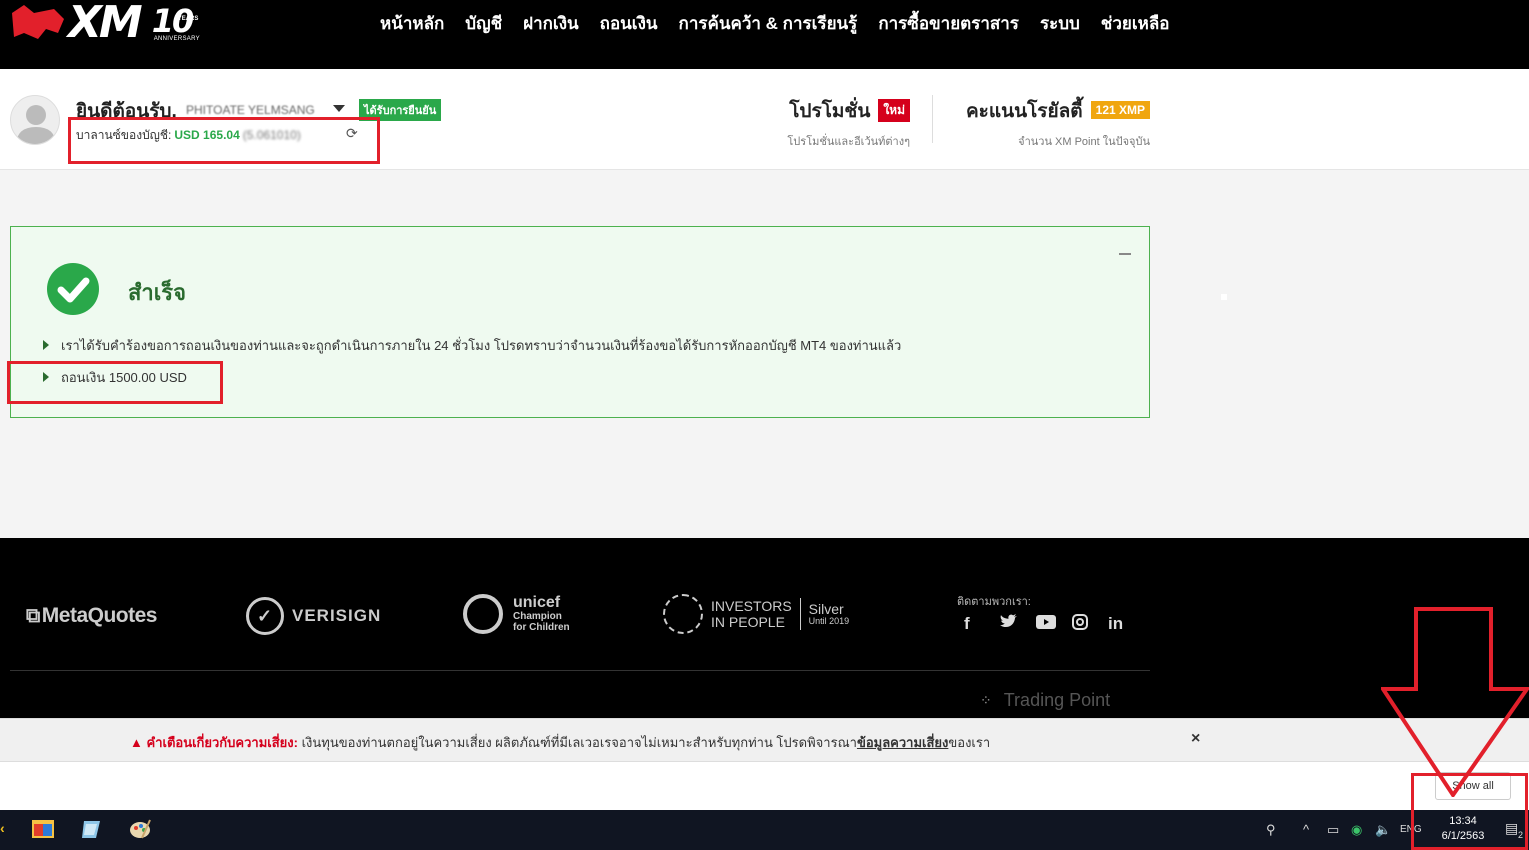  What do you see at coordinates (1224, 297) in the screenshot?
I see `decorative-dot` at bounding box center [1224, 297].